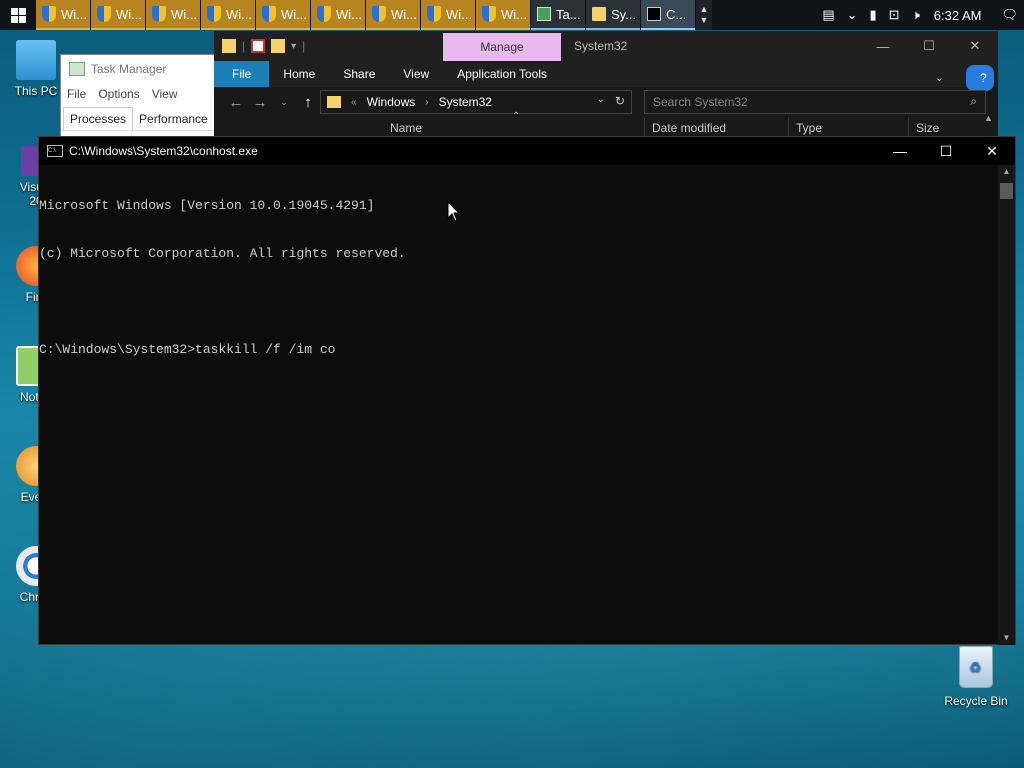  Describe the element at coordinates (519, 350) in the screenshot. I see `console-prompt-line: C:\Windows\System32>taskkill /f /im co` at that location.